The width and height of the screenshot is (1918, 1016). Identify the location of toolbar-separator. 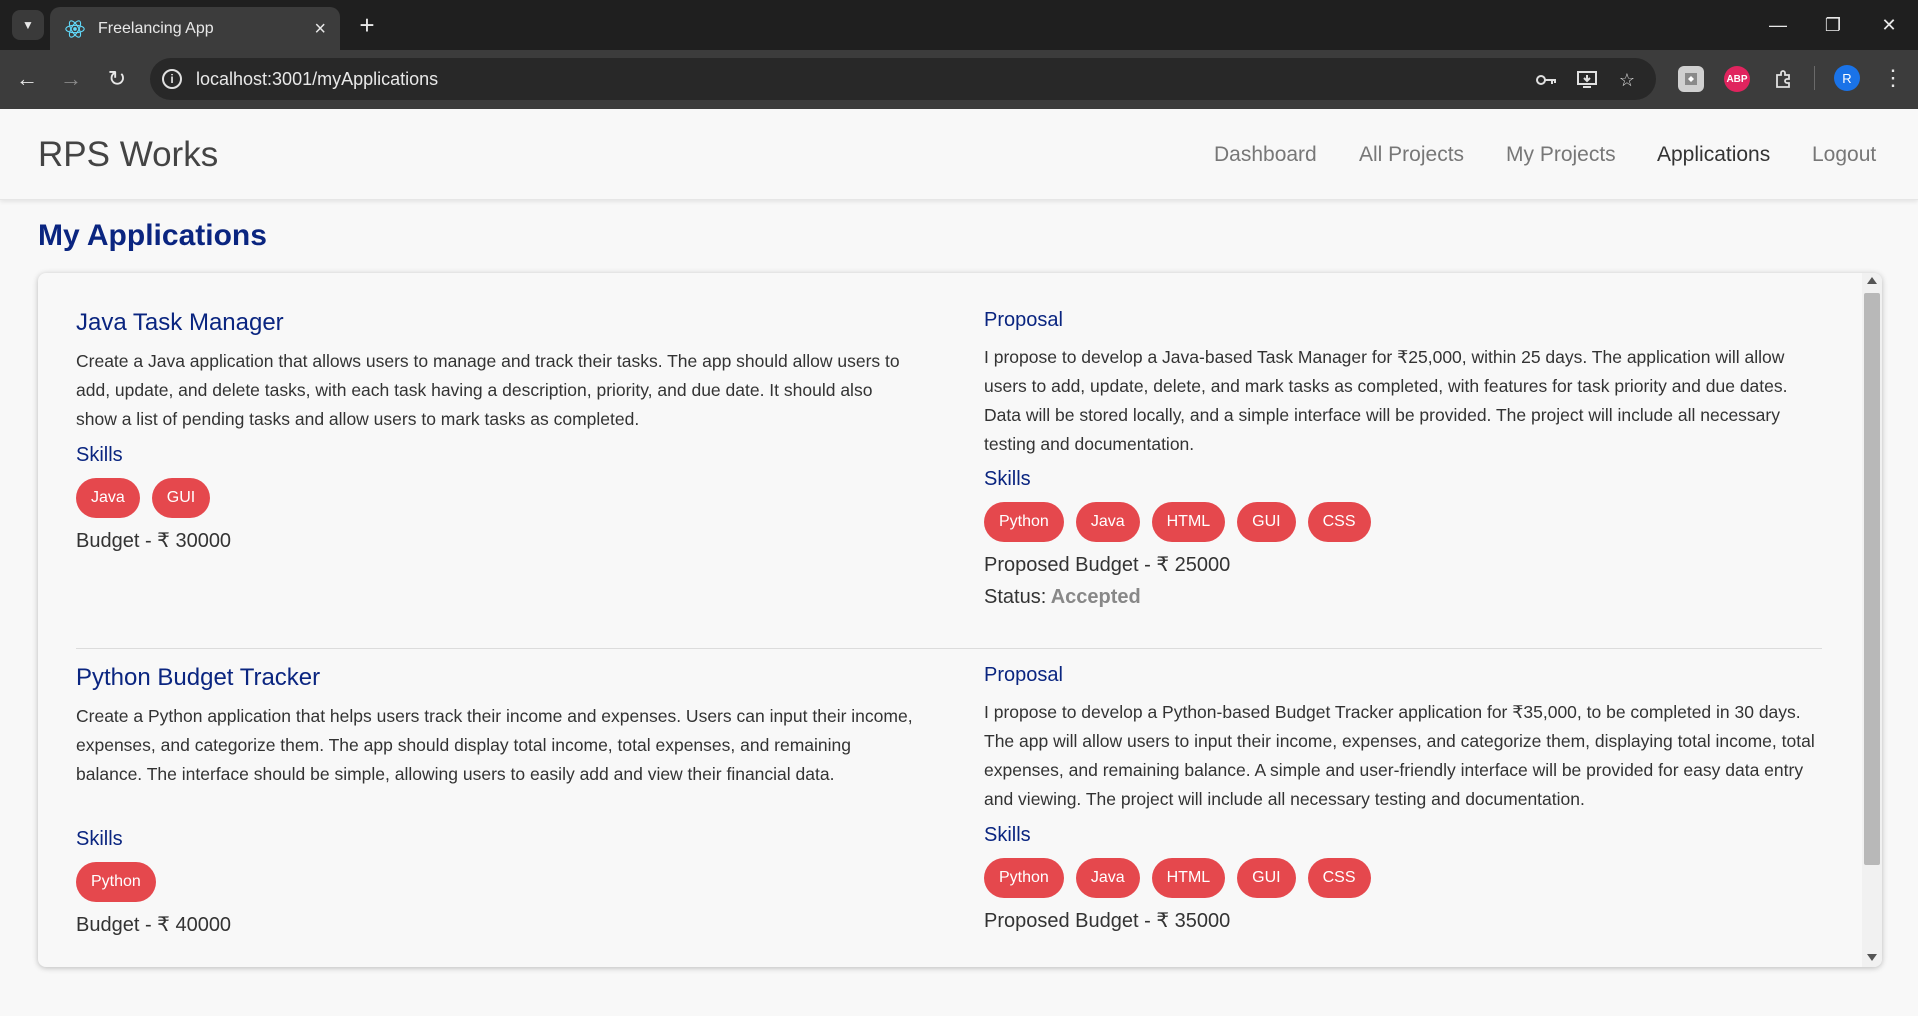
(1814, 78).